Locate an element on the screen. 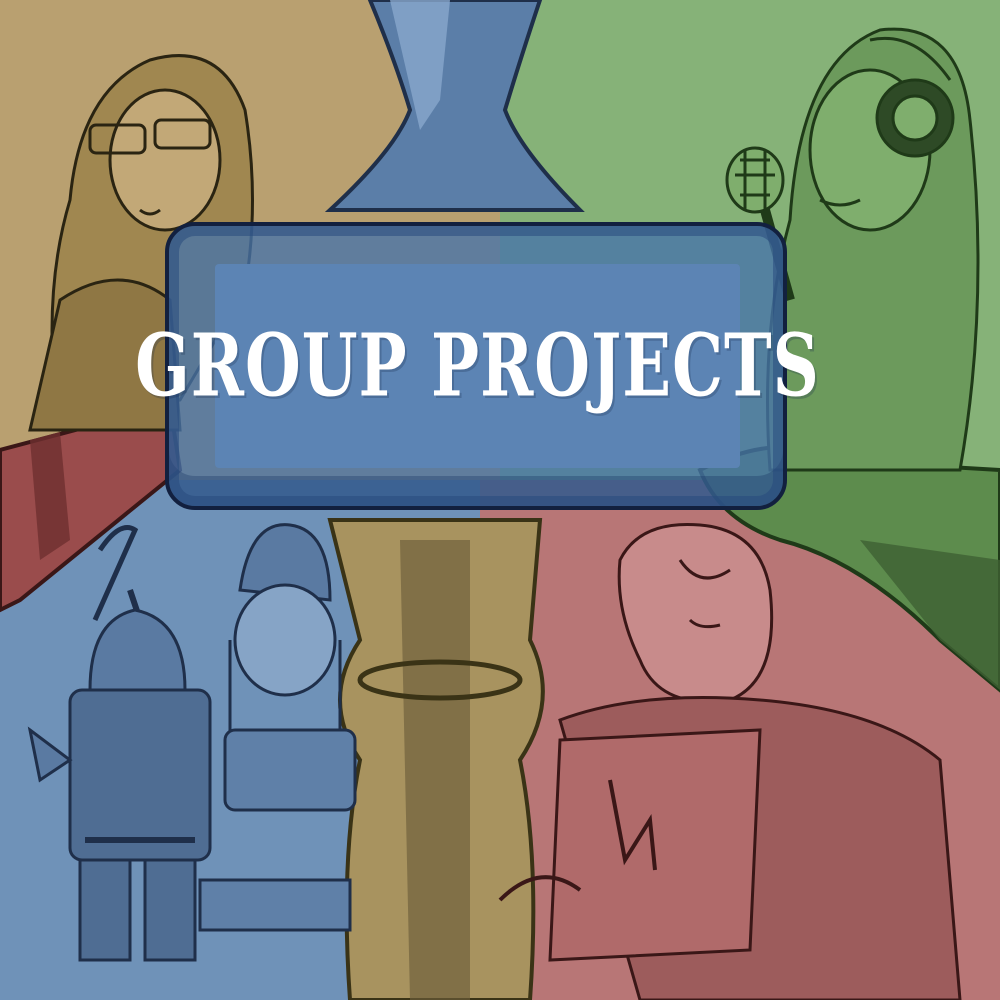 This screenshot has width=1000, height=1000. microphone-icon is located at coordinates (755, 180).